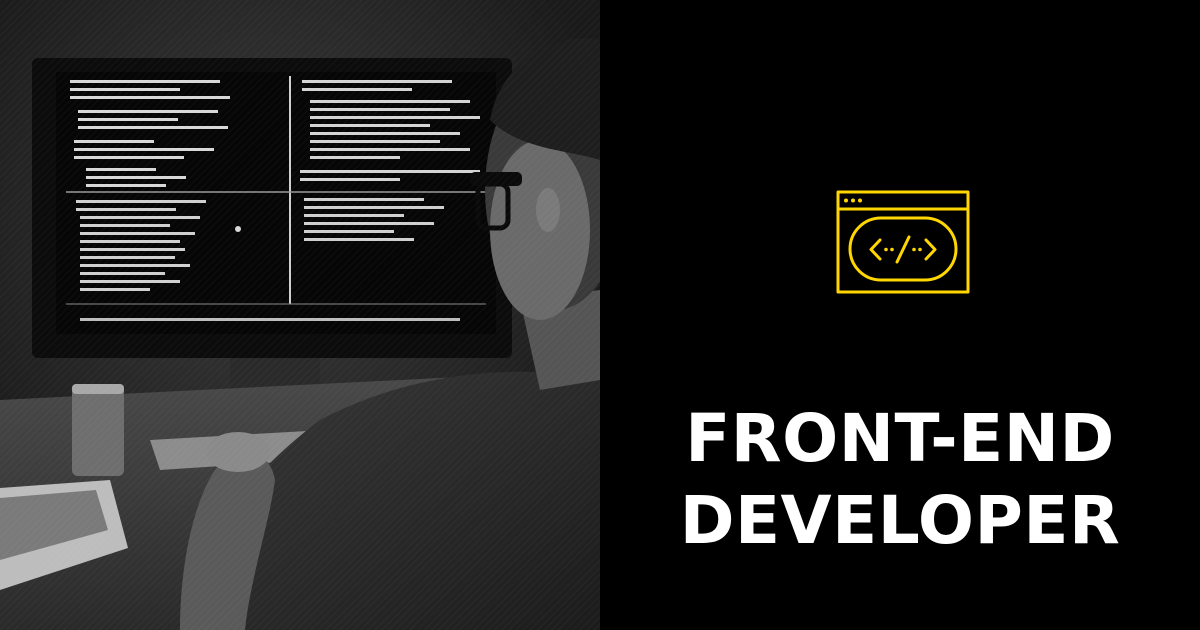 This screenshot has width=1200, height=630. I want to click on headline-line-1: FRONT-END, so click(900, 438).